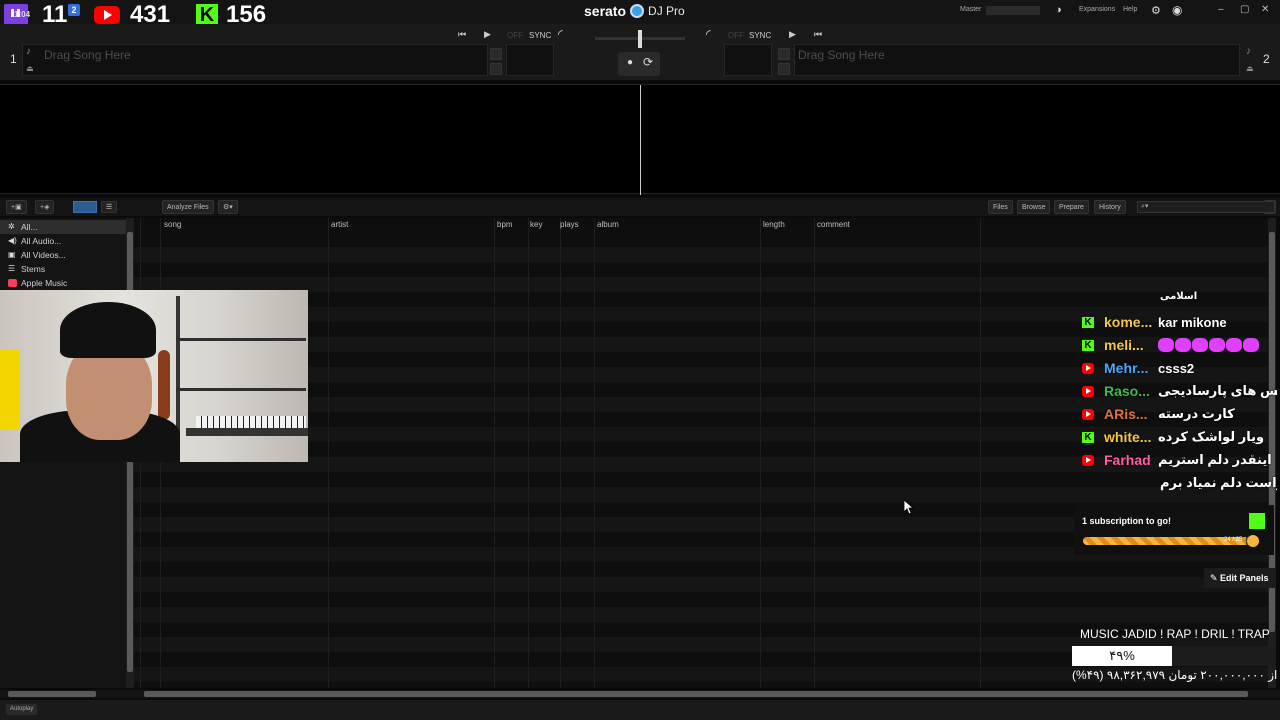 The height and width of the screenshot is (720, 1280). Describe the element at coordinates (1097, 9) in the screenshot. I see `expansions-menu: Expansions` at that location.